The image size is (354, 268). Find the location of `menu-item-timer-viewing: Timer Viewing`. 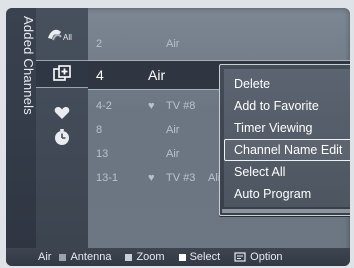

menu-item-timer-viewing: Timer Viewing is located at coordinates (287, 128).